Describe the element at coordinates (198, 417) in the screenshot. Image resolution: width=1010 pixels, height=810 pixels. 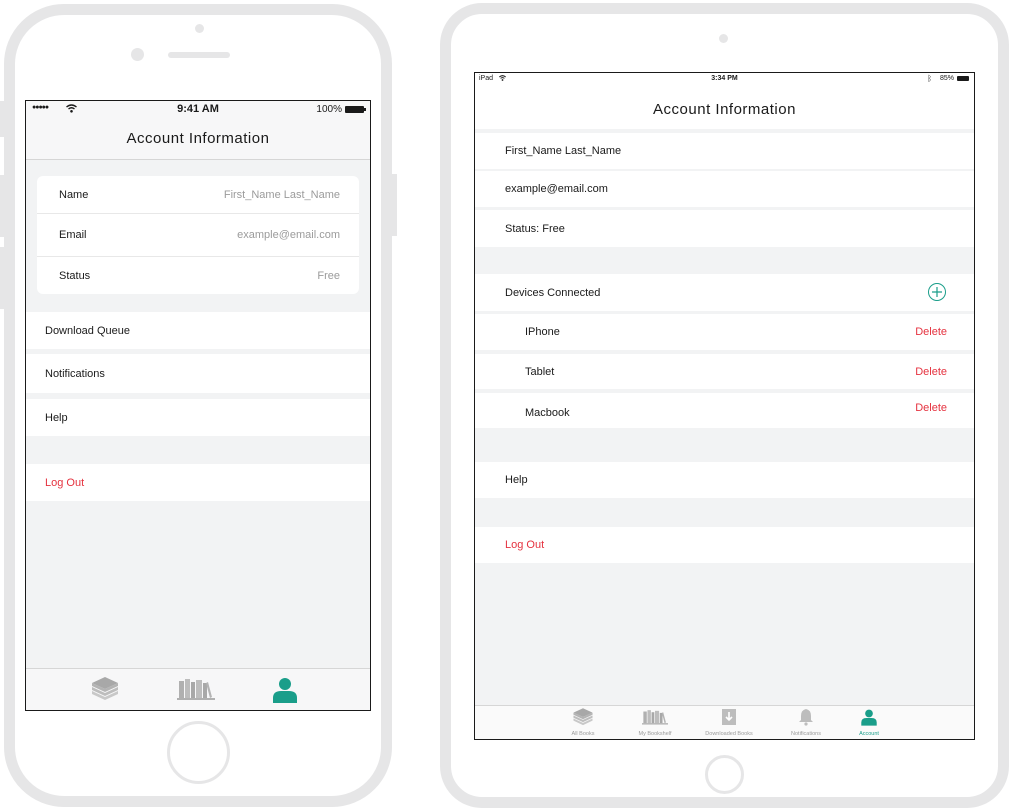
I see `menu-item-help: Help` at that location.